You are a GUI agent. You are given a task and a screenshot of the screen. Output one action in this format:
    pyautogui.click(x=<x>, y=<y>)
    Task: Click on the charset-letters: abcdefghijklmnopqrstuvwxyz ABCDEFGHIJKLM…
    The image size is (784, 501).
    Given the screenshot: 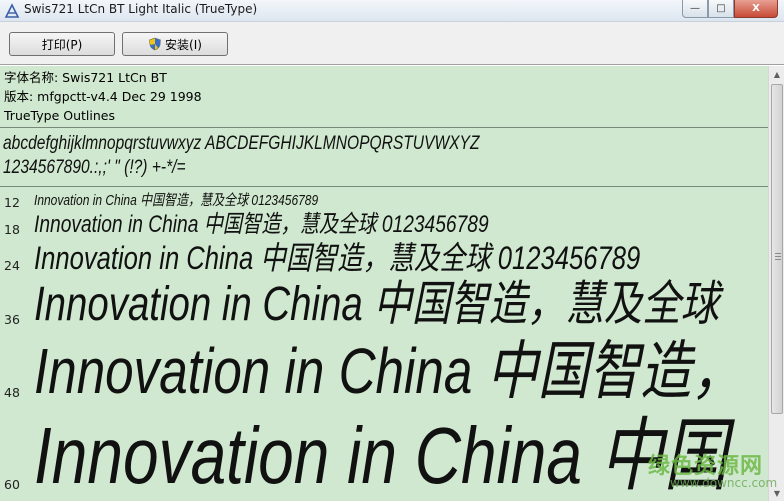 What is the action you would take?
    pyautogui.click(x=241, y=143)
    